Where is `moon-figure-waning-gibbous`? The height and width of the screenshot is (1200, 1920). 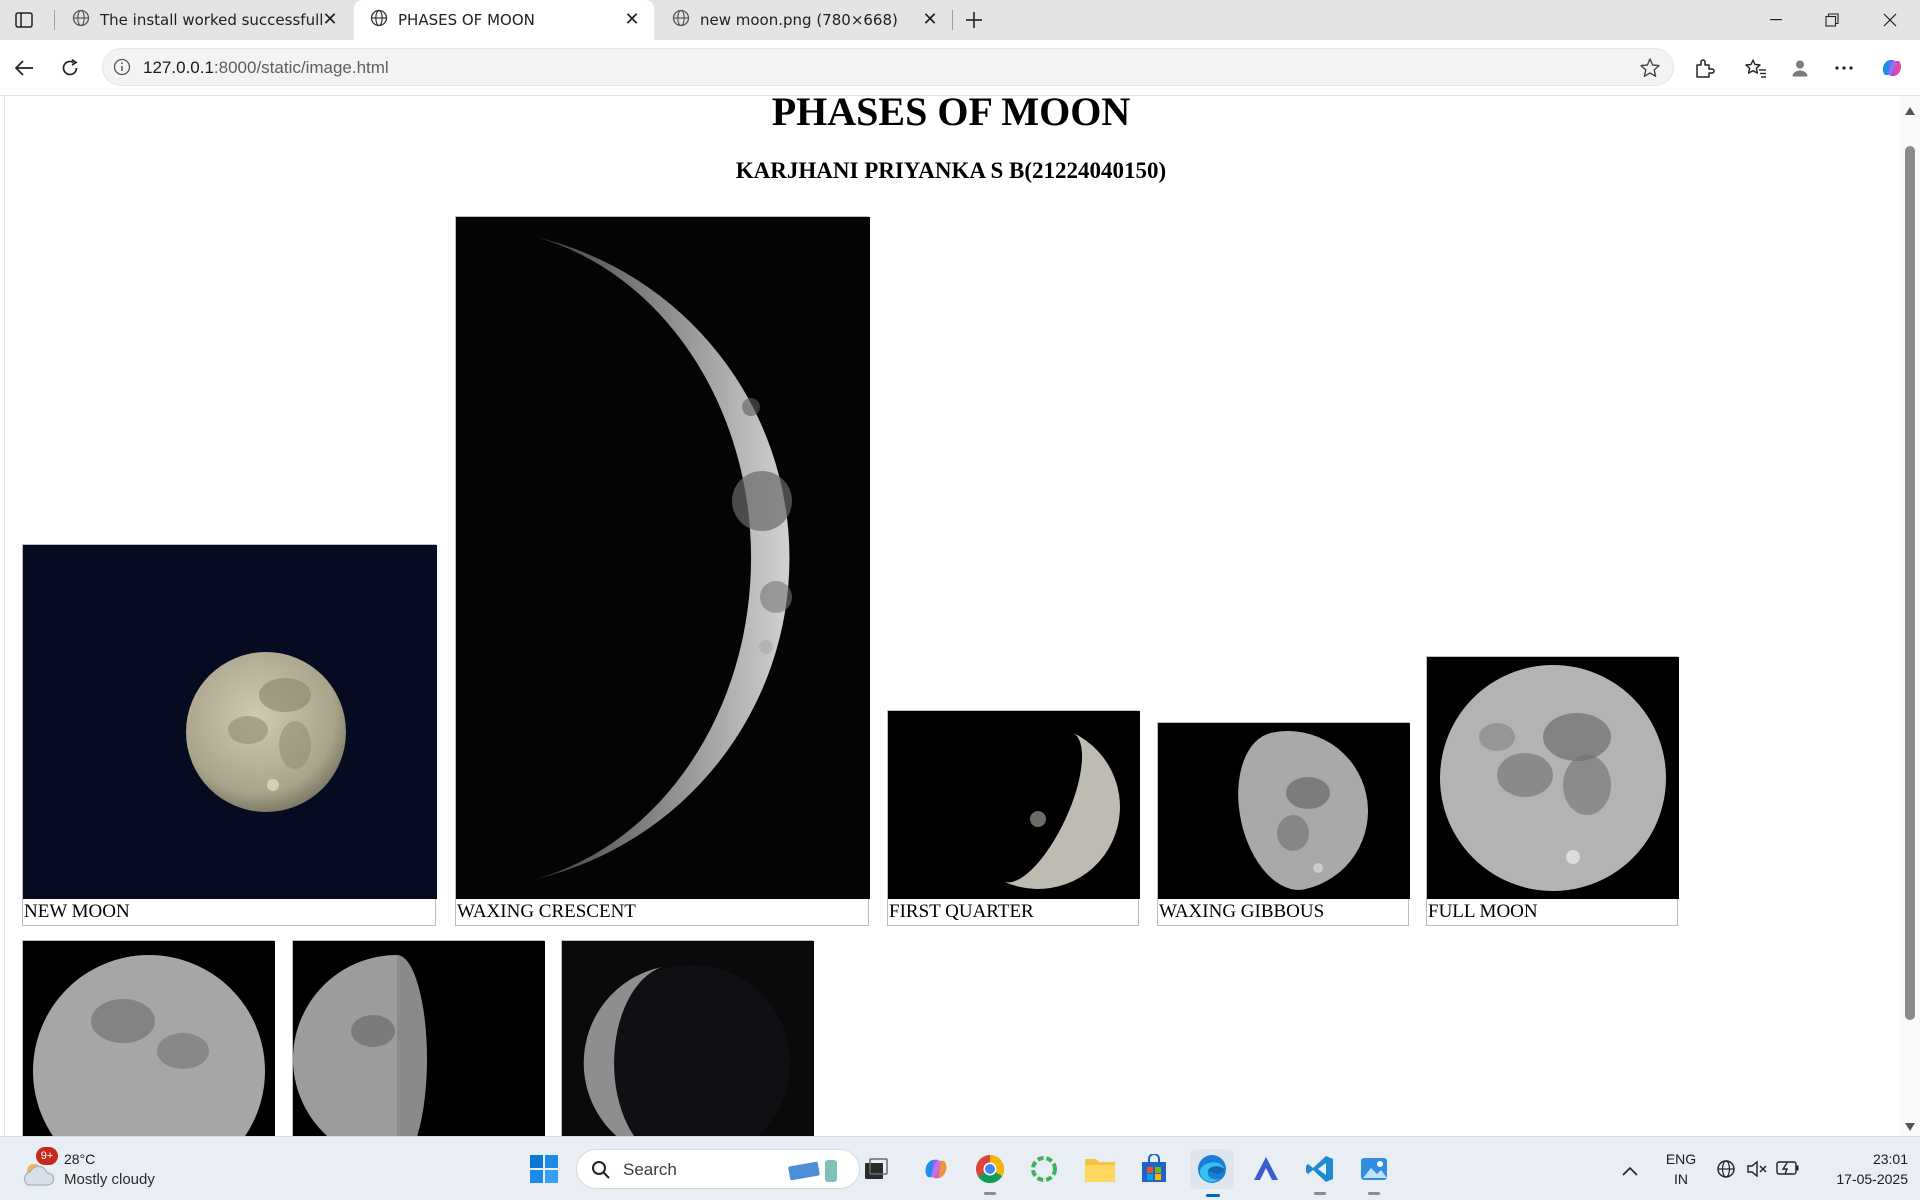
moon-figure-waning-gibbous is located at coordinates (148, 1038).